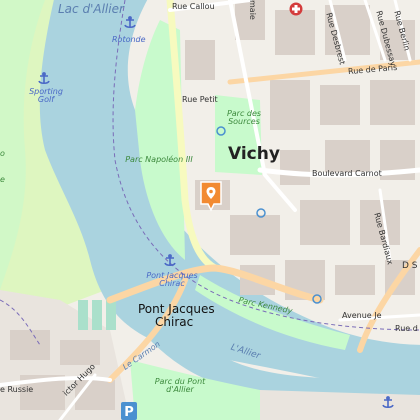 Image resolution: width=420 pixels, height=420 pixels. What do you see at coordinates (347, 173) in the screenshot?
I see `street-label-boulevard-carnot: Boulevard Carnot` at bounding box center [347, 173].